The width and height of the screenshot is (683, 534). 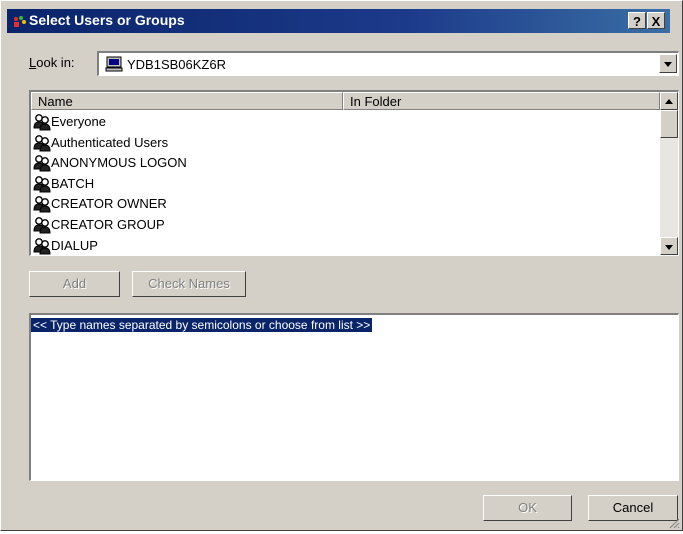 I want to click on list-item: CREATOR OWNER, so click(x=345, y=204).